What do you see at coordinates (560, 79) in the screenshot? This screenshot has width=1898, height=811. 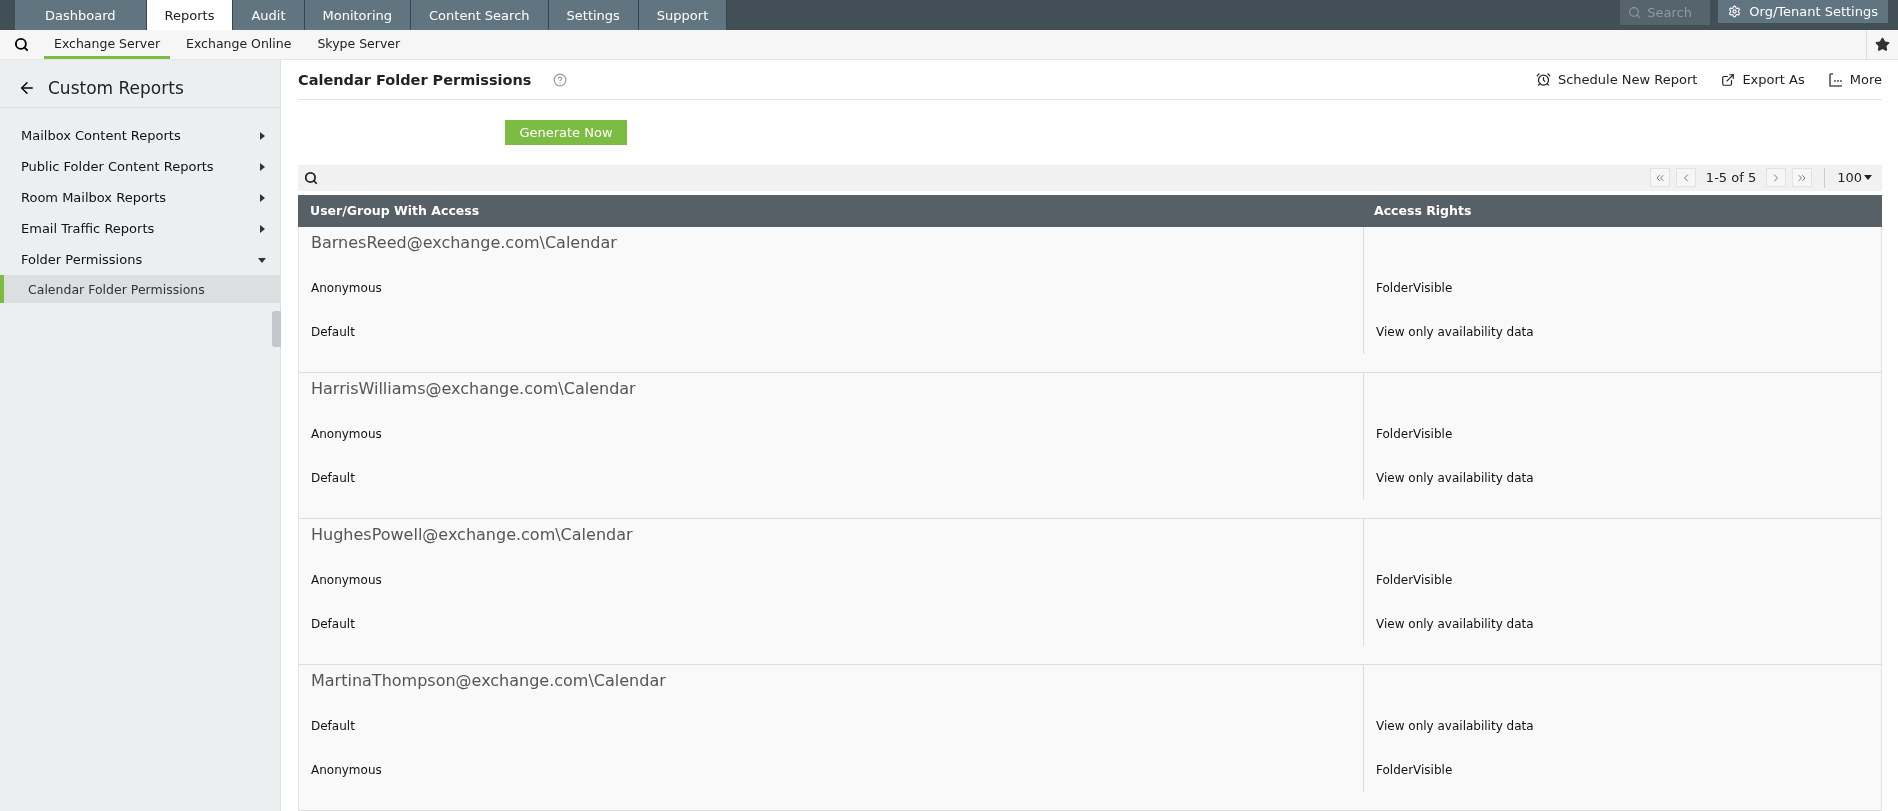 I see `help-icon` at bounding box center [560, 79].